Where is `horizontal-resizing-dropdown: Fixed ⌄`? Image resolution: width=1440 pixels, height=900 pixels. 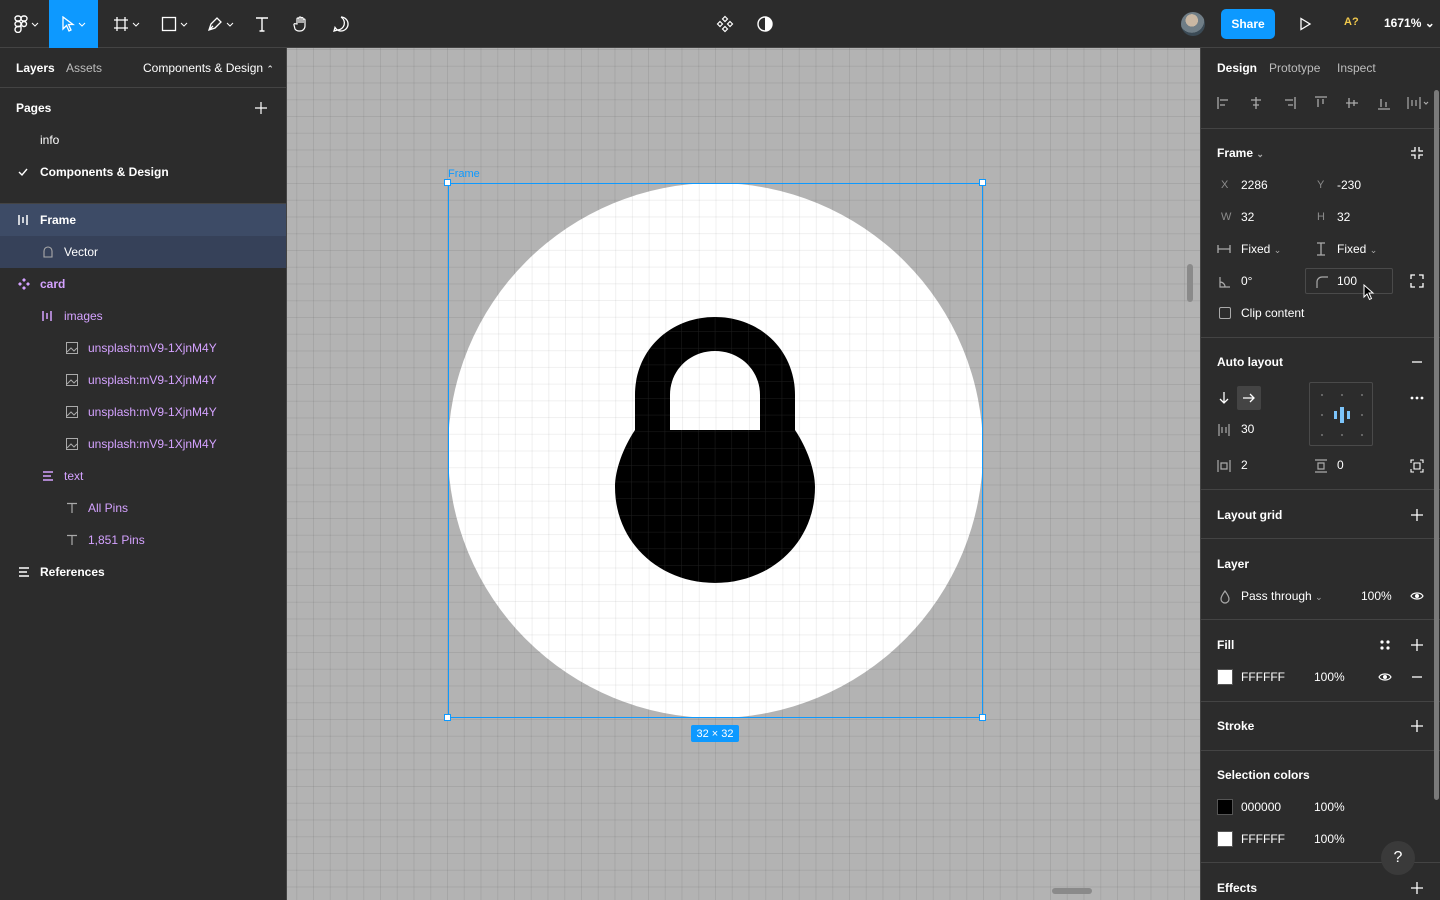 horizontal-resizing-dropdown: Fixed ⌄ is located at coordinates (1261, 249).